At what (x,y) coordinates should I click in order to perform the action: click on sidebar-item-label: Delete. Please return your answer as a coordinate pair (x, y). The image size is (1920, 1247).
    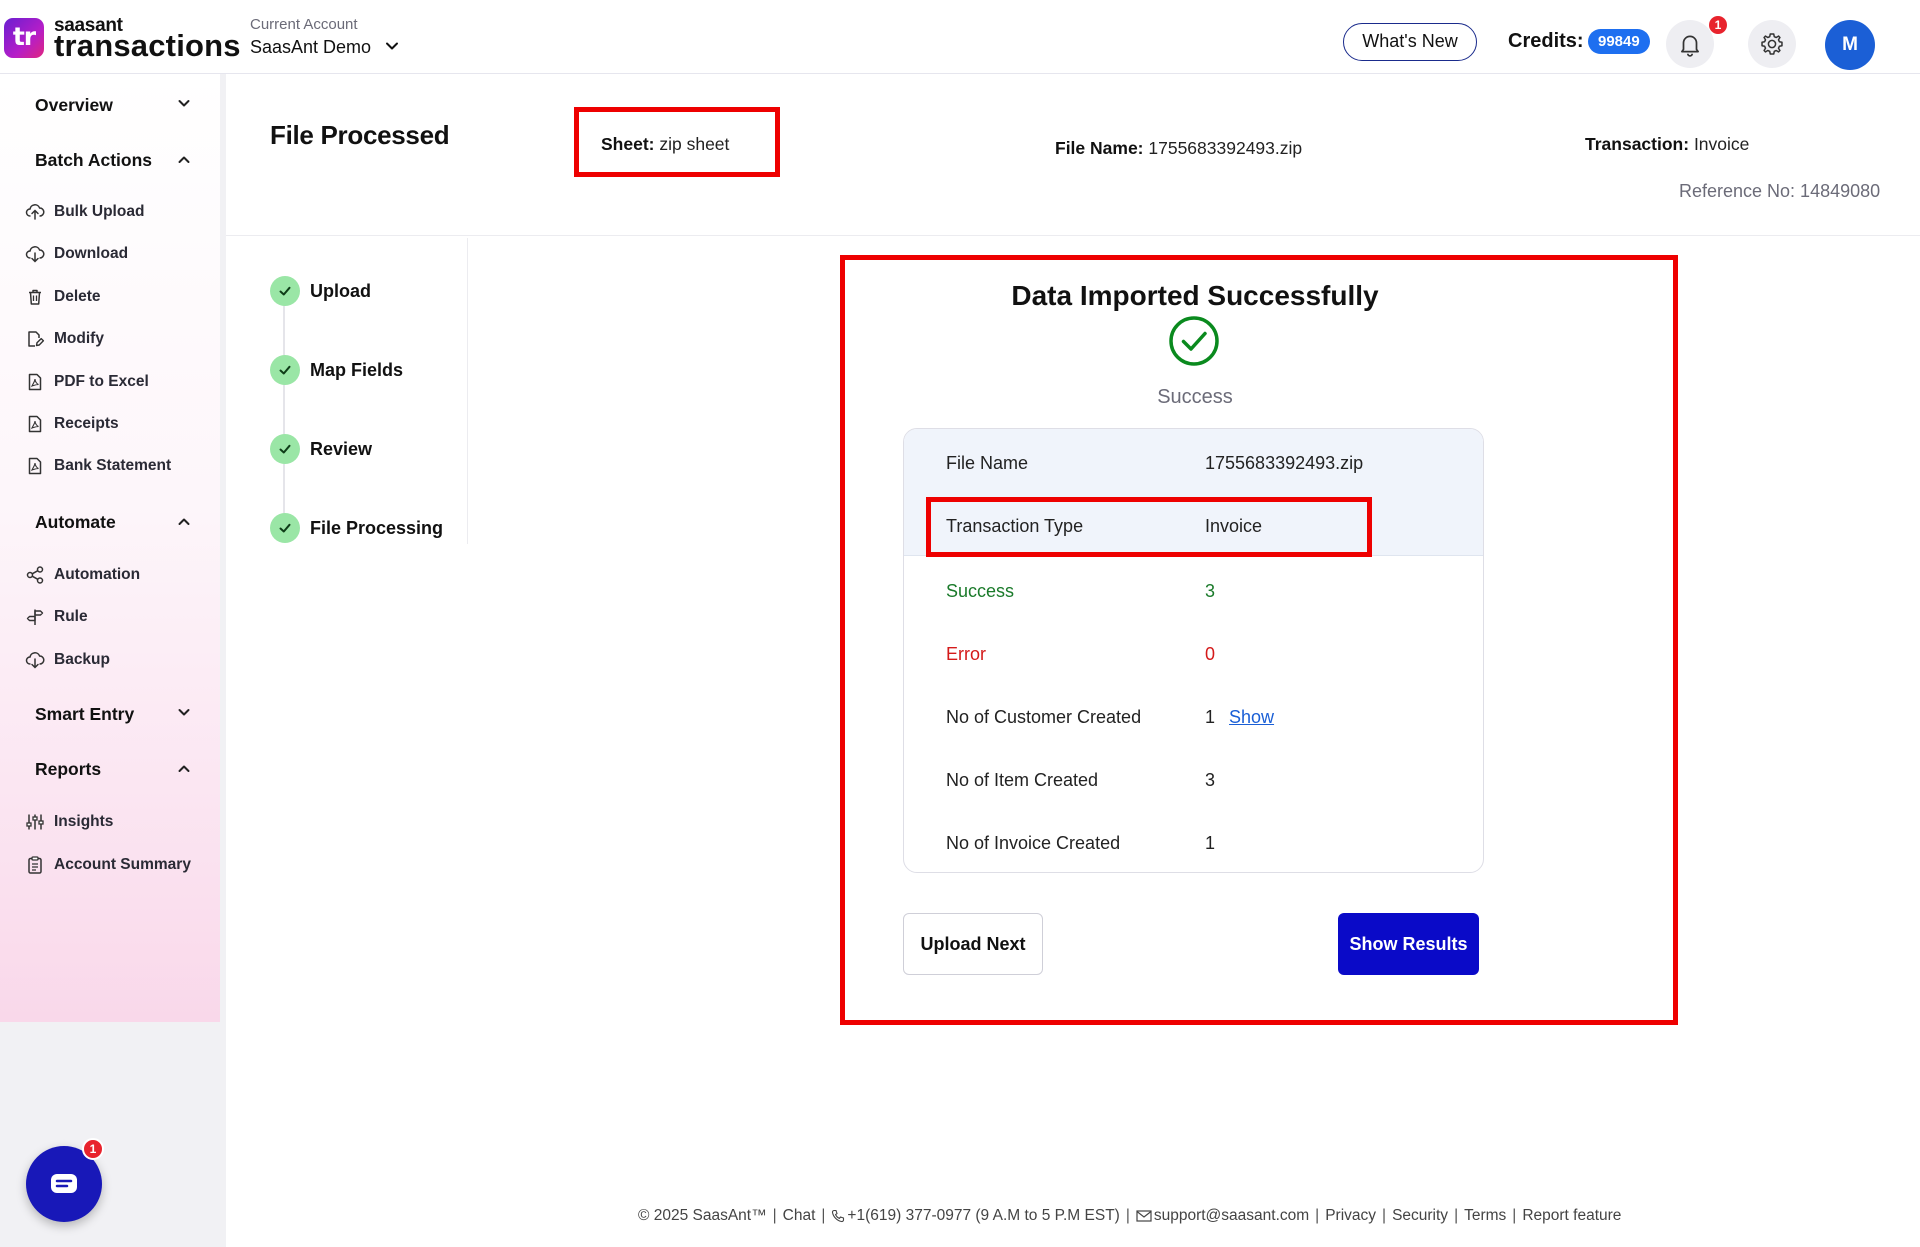
    Looking at the image, I should click on (77, 296).